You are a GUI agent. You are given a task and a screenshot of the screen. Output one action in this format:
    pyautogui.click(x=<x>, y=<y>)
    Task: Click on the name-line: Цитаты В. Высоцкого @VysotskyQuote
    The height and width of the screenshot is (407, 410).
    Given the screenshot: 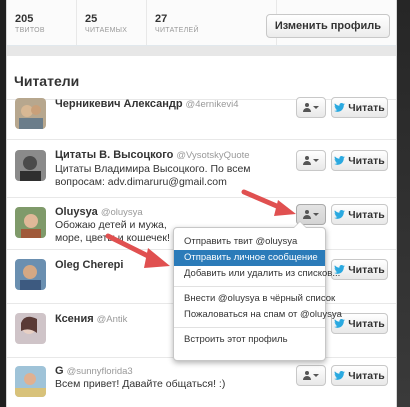 What is the action you would take?
    pyautogui.click(x=152, y=155)
    